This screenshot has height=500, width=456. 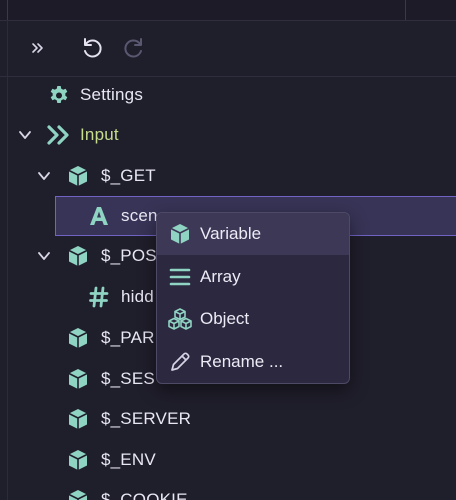 I want to click on tree-item-server: $_SERVER, so click(x=228, y=419).